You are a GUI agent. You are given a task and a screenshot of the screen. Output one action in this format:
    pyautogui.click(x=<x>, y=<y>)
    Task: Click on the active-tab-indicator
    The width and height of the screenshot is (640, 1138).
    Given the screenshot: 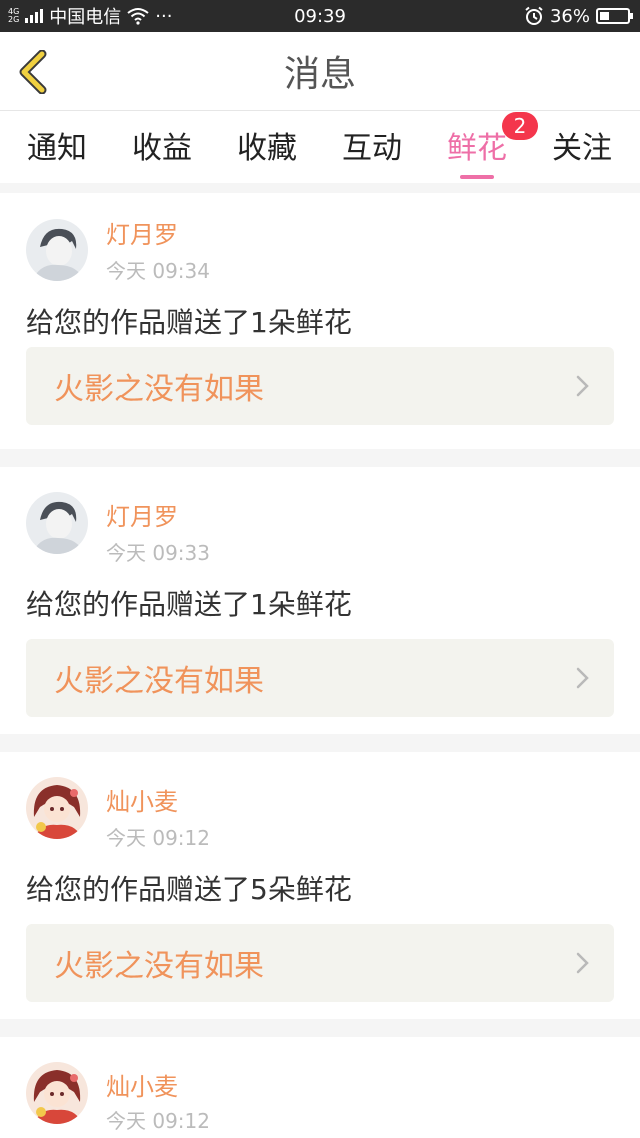 What is the action you would take?
    pyautogui.click(x=477, y=177)
    